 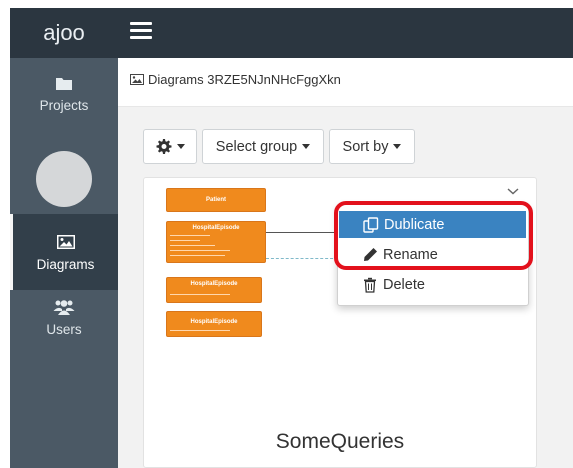 What do you see at coordinates (365, 146) in the screenshot?
I see `sort-by-label: Sort by` at bounding box center [365, 146].